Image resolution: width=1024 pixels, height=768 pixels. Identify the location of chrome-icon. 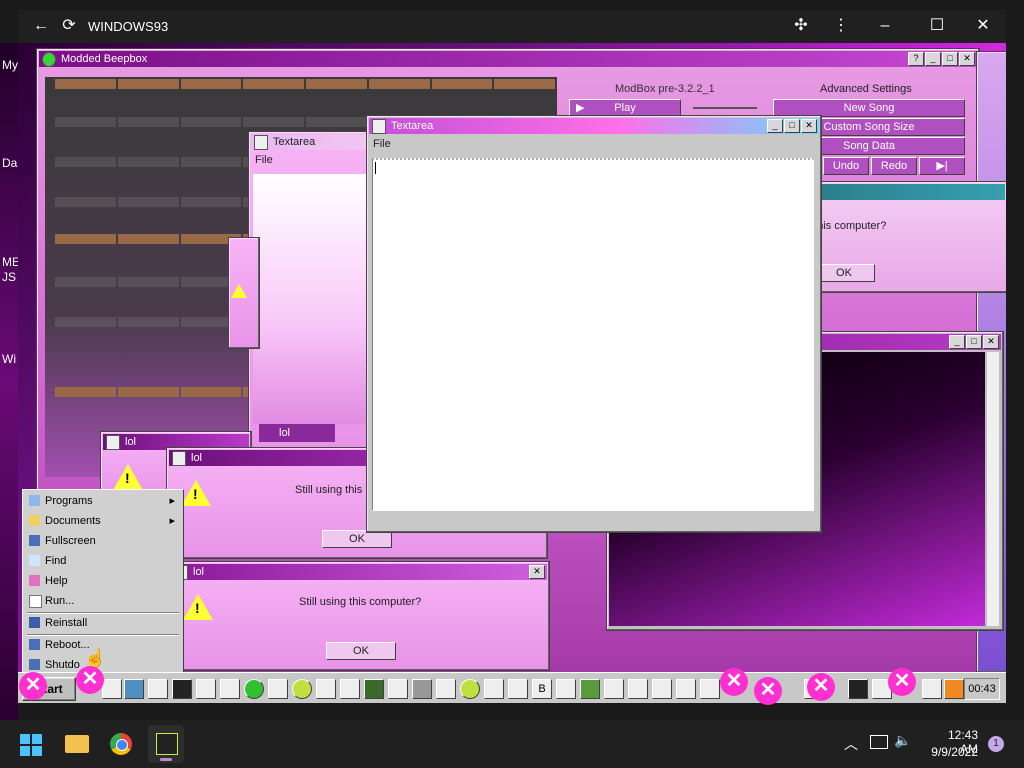
(121, 744).